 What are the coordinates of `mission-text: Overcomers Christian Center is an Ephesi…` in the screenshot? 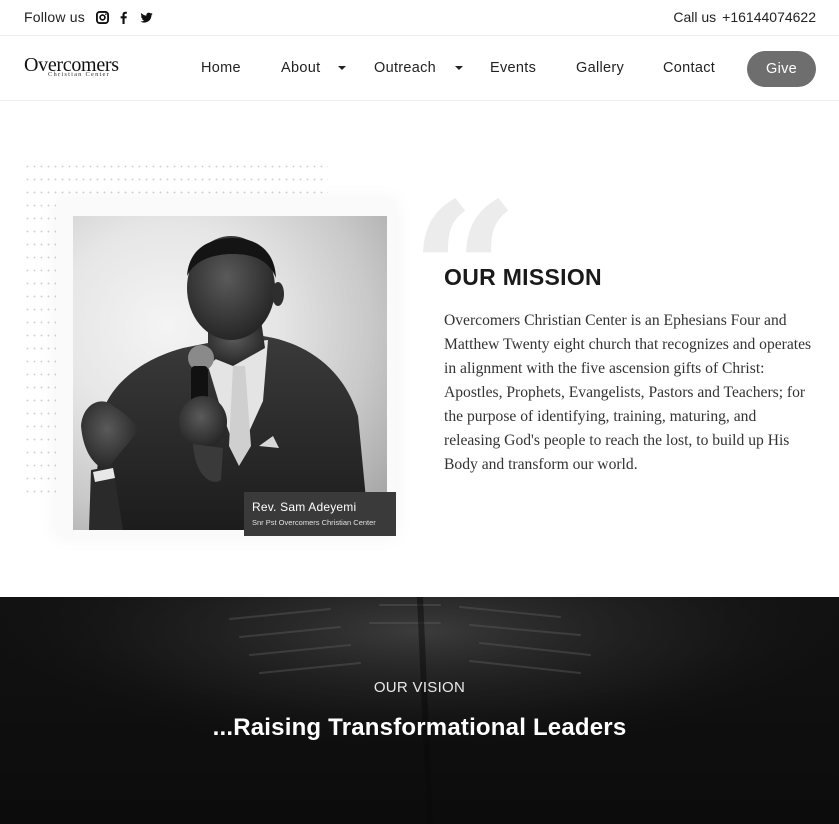 It's located at (628, 392).